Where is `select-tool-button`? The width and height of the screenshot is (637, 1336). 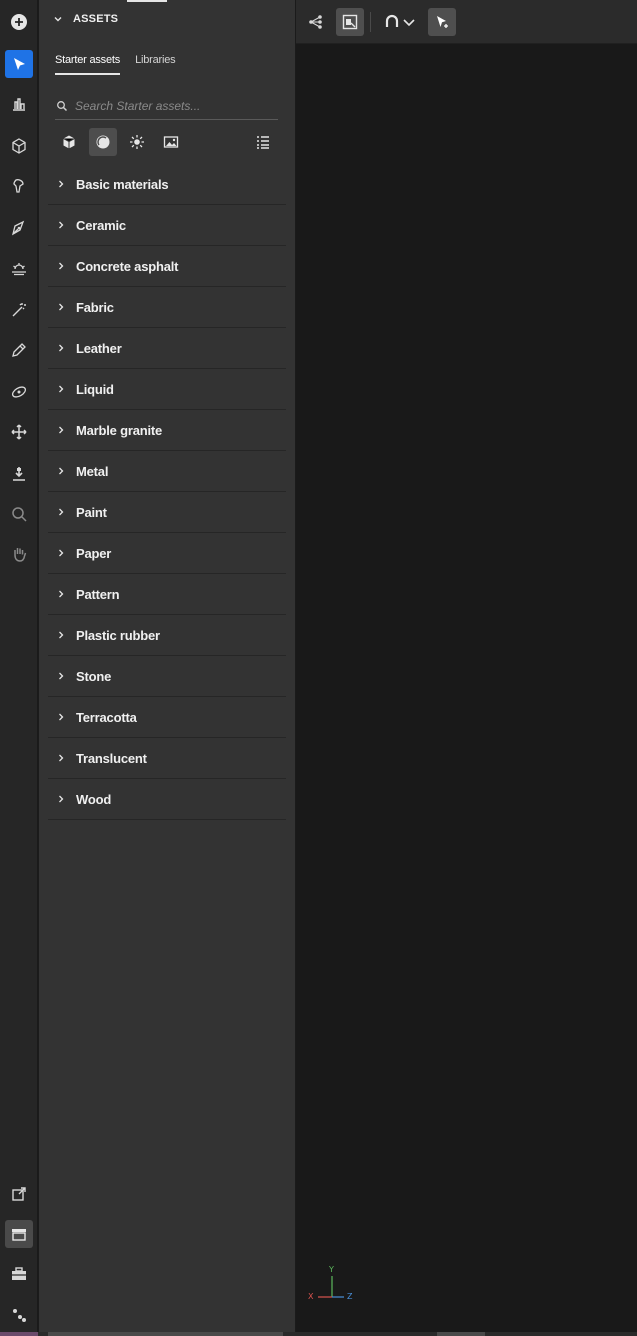
select-tool-button is located at coordinates (19, 64).